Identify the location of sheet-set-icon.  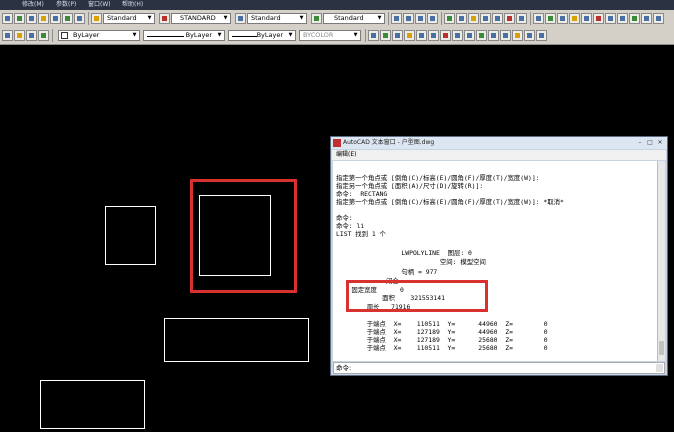
(485, 18).